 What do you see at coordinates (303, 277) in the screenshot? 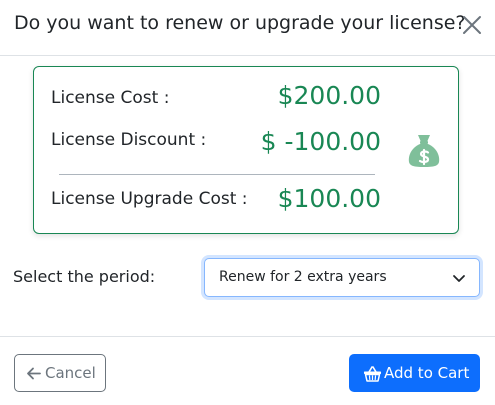
I see `period-selected-value: Renew for 2 extra years` at bounding box center [303, 277].